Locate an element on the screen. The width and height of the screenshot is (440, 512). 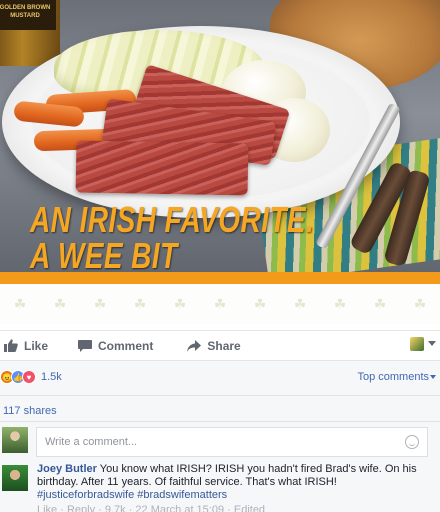
headline-line-1: AN IRISH FAVORITE. is located at coordinates (172, 219).